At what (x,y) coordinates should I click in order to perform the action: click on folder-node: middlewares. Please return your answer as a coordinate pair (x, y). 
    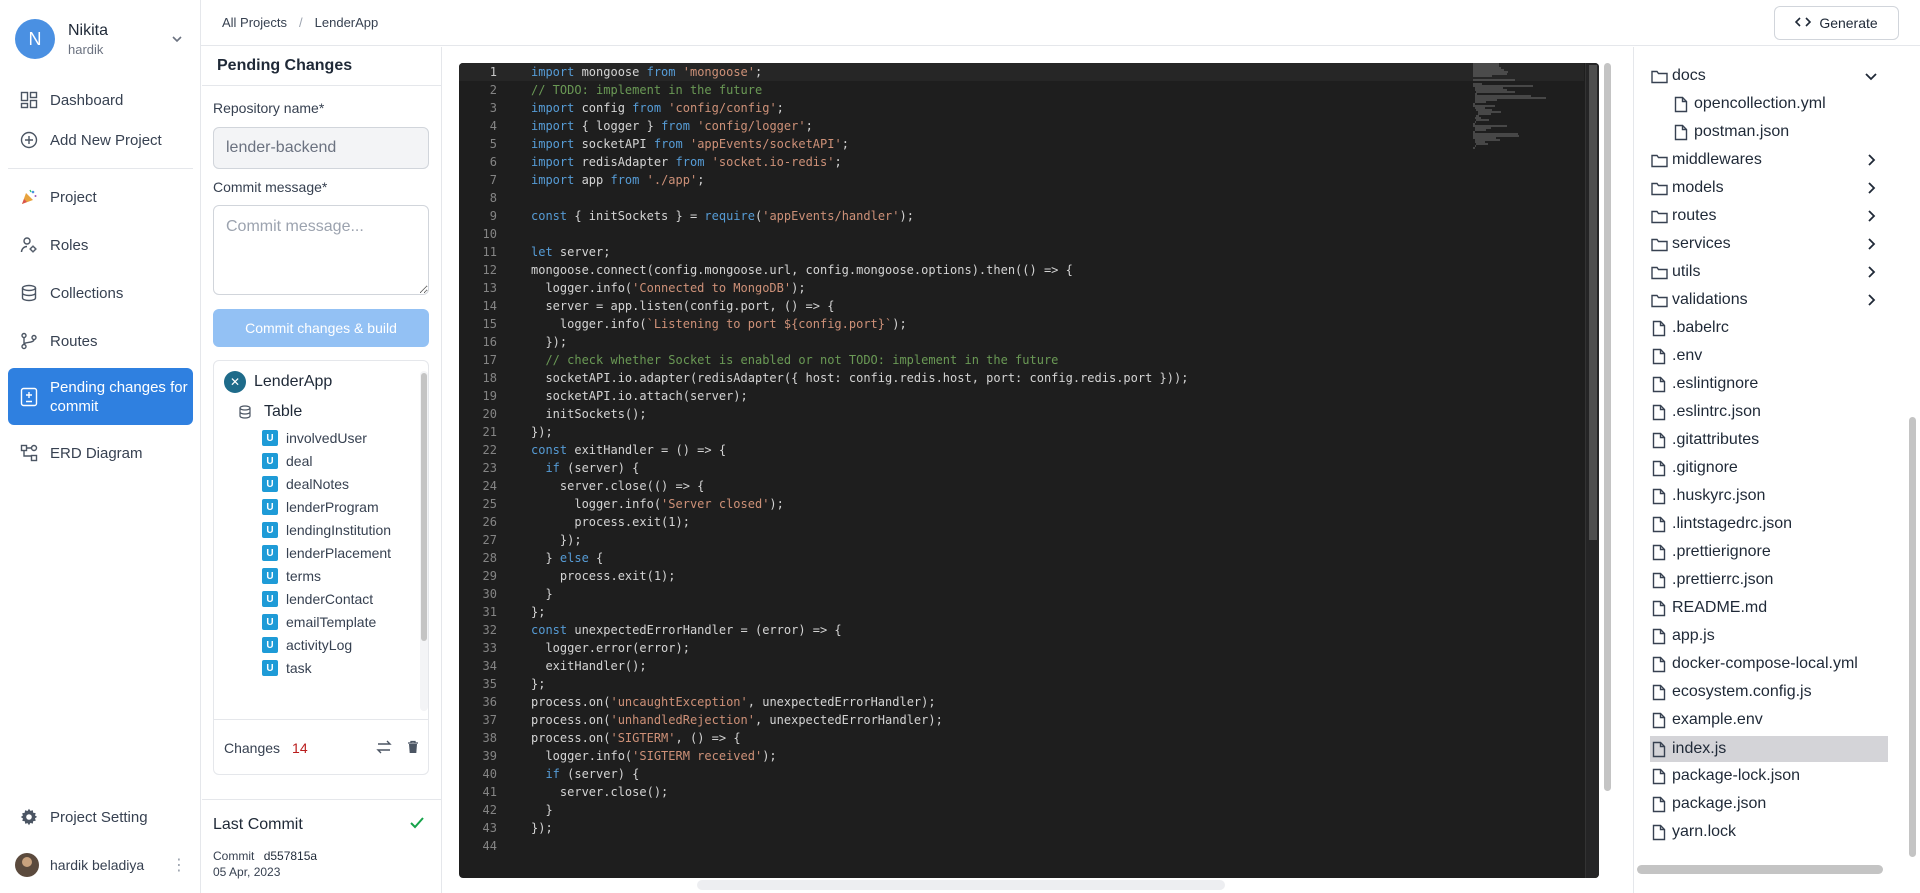
    Looking at the image, I should click on (1706, 160).